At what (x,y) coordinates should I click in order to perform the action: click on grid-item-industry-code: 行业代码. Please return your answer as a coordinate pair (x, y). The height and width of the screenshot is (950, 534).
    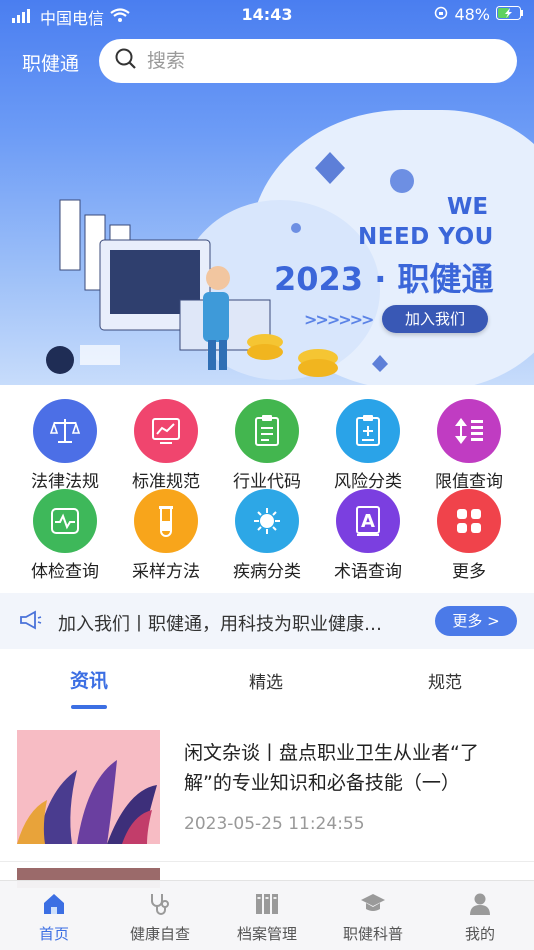
    Looking at the image, I should click on (267, 445).